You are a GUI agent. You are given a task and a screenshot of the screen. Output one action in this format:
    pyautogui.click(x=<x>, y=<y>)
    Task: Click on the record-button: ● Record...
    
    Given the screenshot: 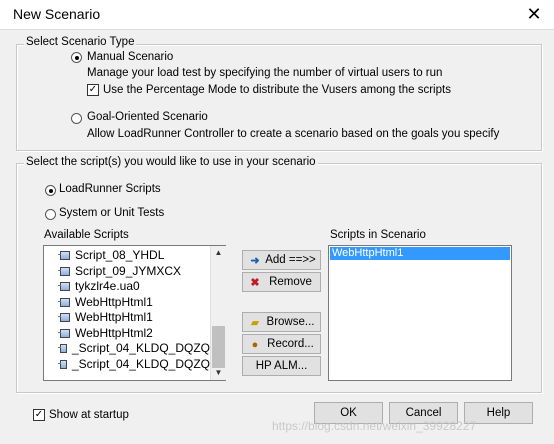 What is the action you would take?
    pyautogui.click(x=281, y=344)
    